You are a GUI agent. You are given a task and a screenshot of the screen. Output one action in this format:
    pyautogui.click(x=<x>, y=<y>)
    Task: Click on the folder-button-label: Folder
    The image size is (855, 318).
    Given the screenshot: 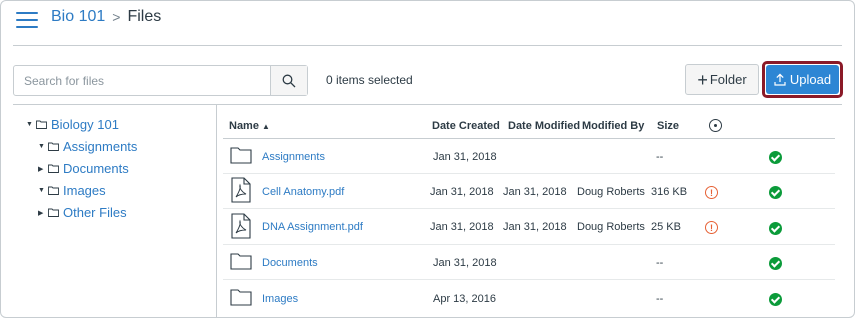 What is the action you would take?
    pyautogui.click(x=728, y=79)
    